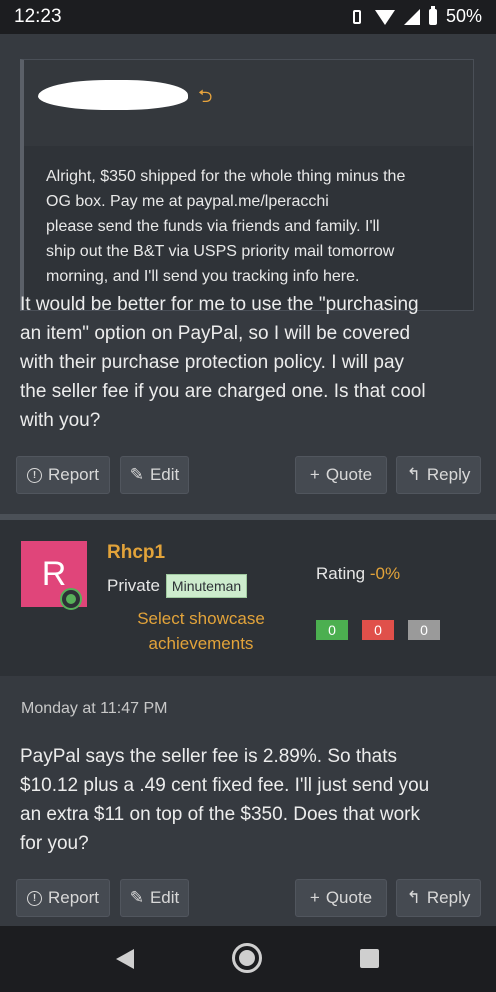  Describe the element at coordinates (248, 17) in the screenshot. I see `status-bar: 12:23 50%` at that location.